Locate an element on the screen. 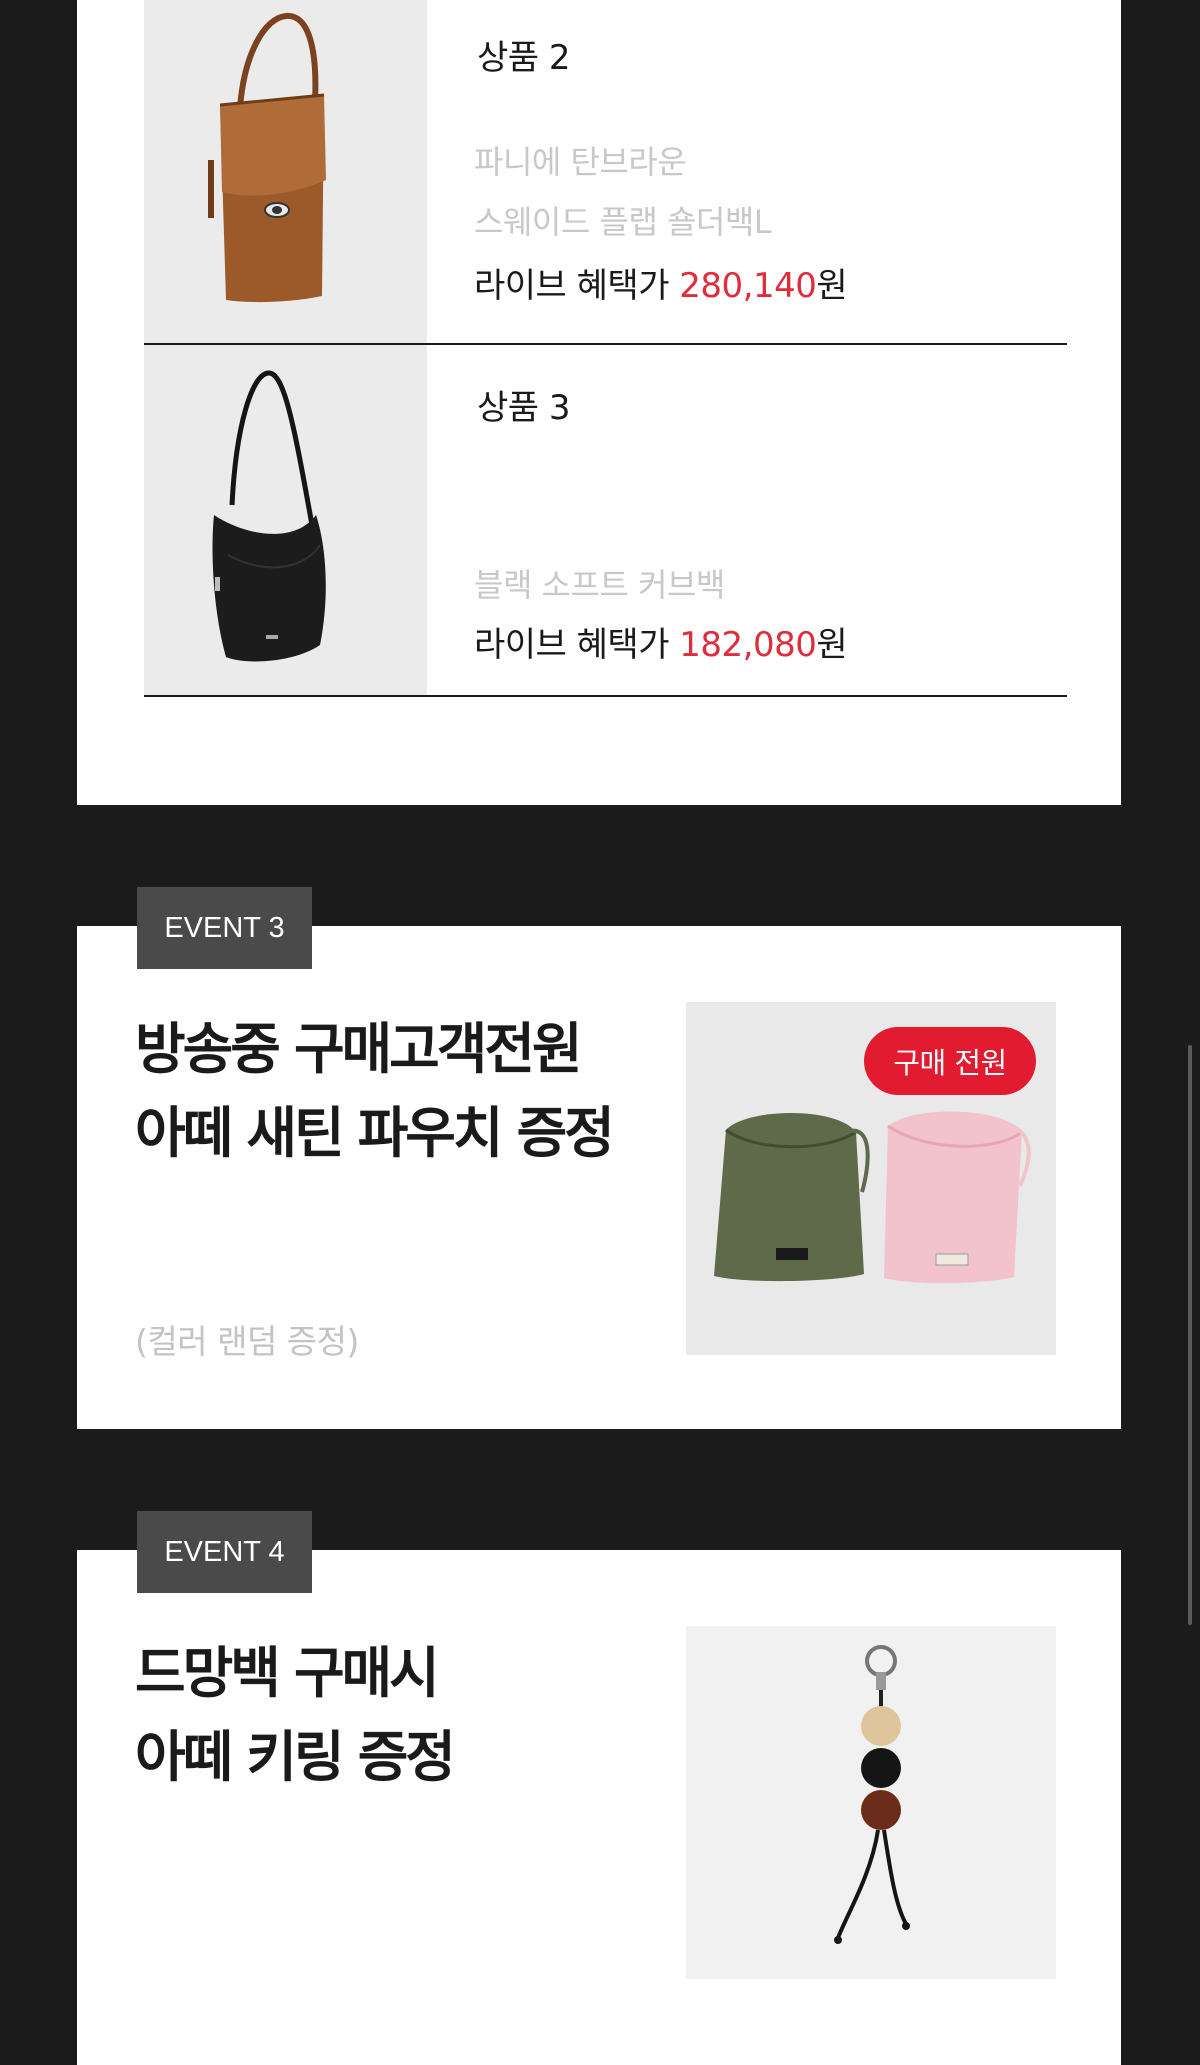  satin-pouch-image is located at coordinates (872, 1197).